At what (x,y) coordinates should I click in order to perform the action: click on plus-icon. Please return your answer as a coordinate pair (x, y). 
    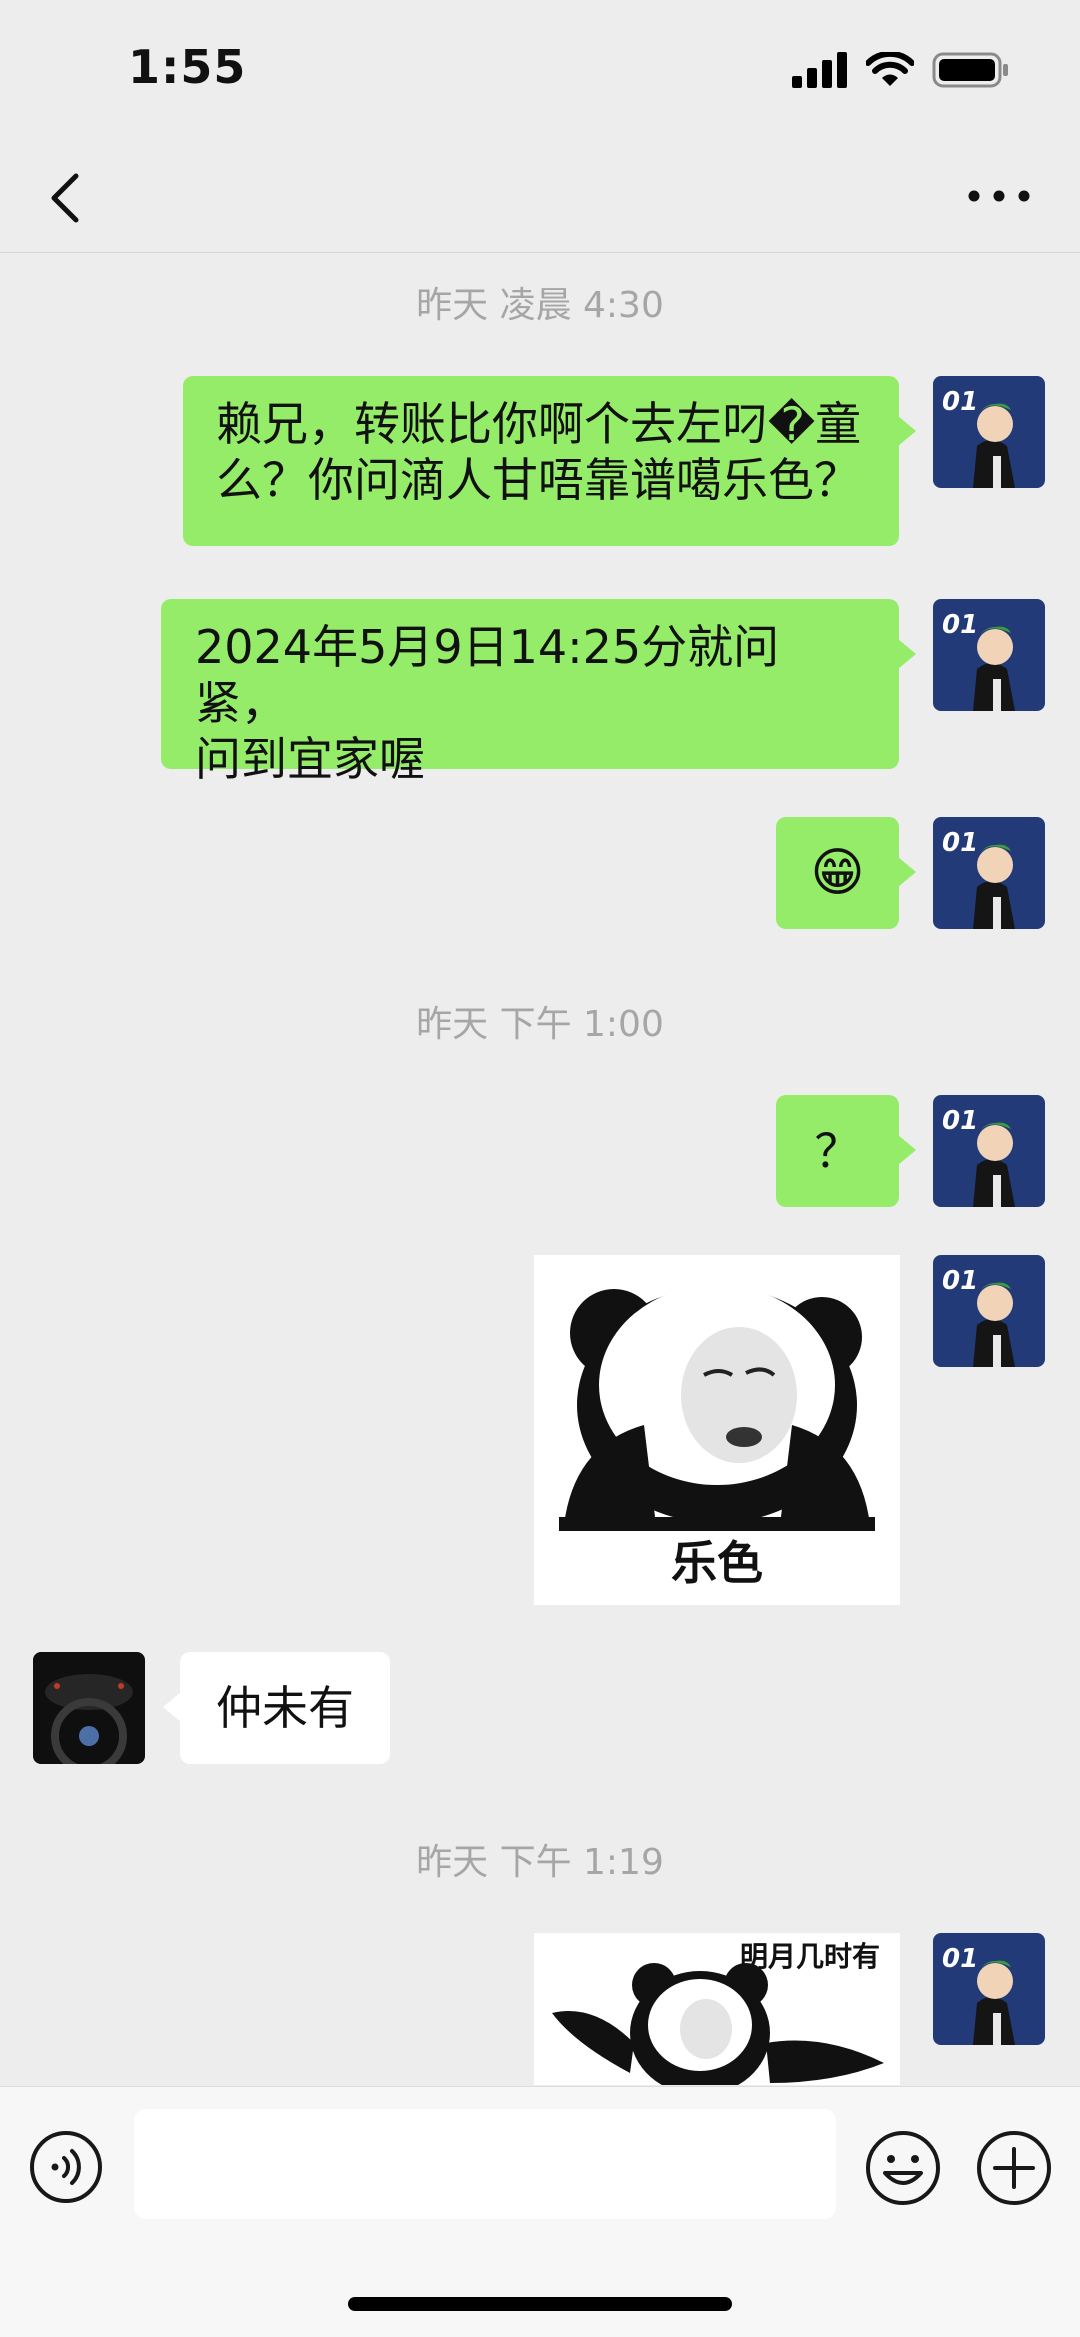
    Looking at the image, I should click on (1014, 2168).